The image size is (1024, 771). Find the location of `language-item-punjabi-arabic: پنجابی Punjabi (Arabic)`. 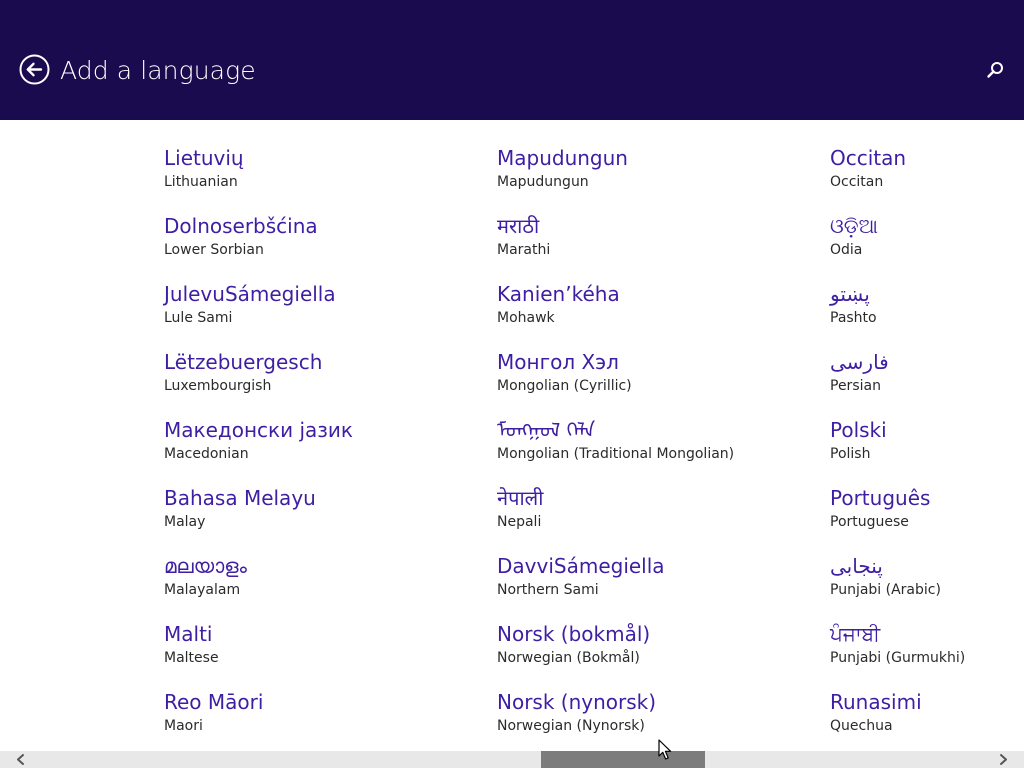

language-item-punjabi-arabic: پنجابی Punjabi (Arabic) is located at coordinates (927, 563).